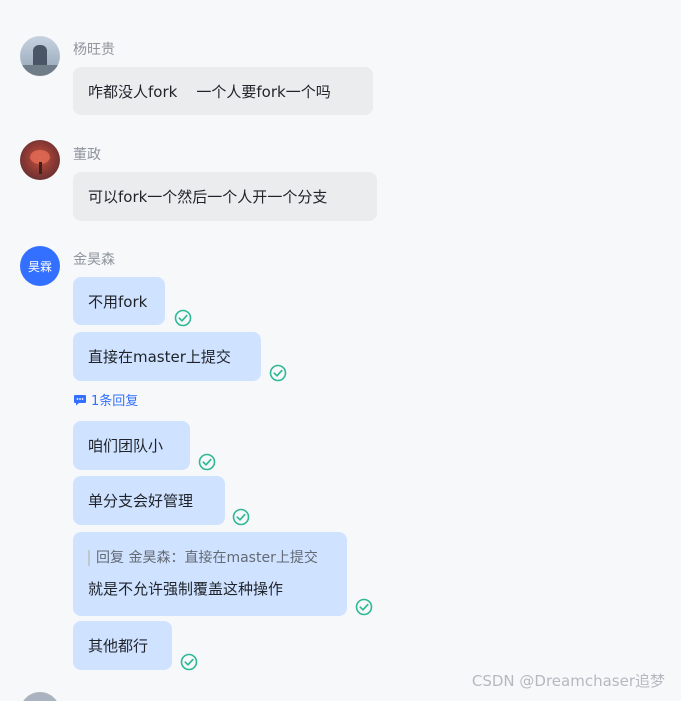 The height and width of the screenshot is (701, 681). I want to click on message-bubble: 可以fork一个然后一个人开一个分支, so click(225, 196).